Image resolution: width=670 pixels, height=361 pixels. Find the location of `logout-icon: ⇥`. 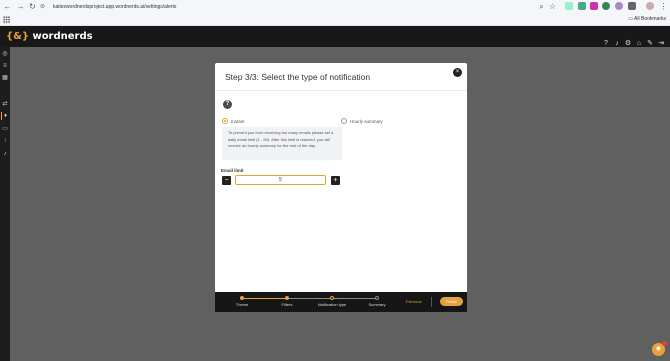

logout-icon: ⇥ is located at coordinates (661, 43).